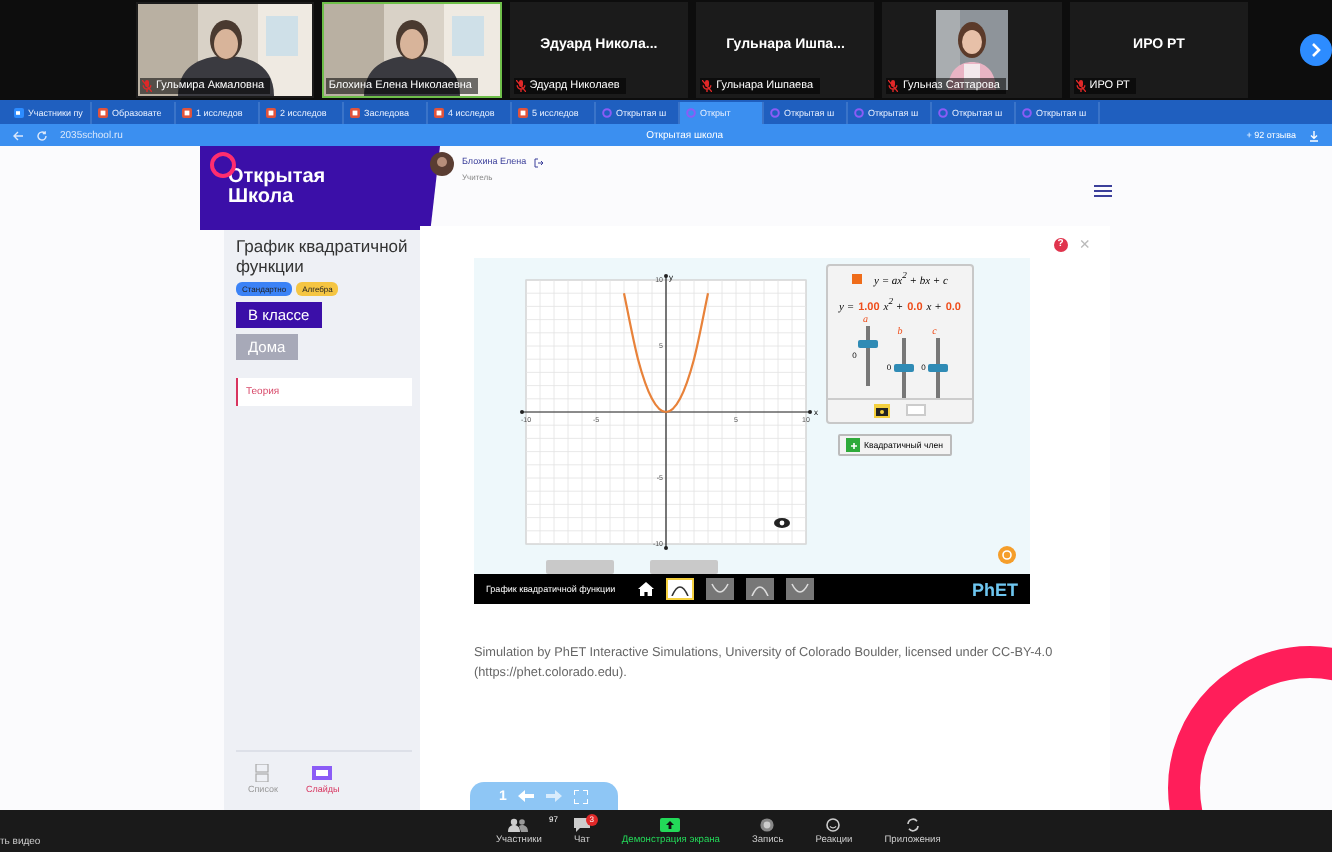  Describe the element at coordinates (767, 824) in the screenshot. I see `record-icon` at that location.